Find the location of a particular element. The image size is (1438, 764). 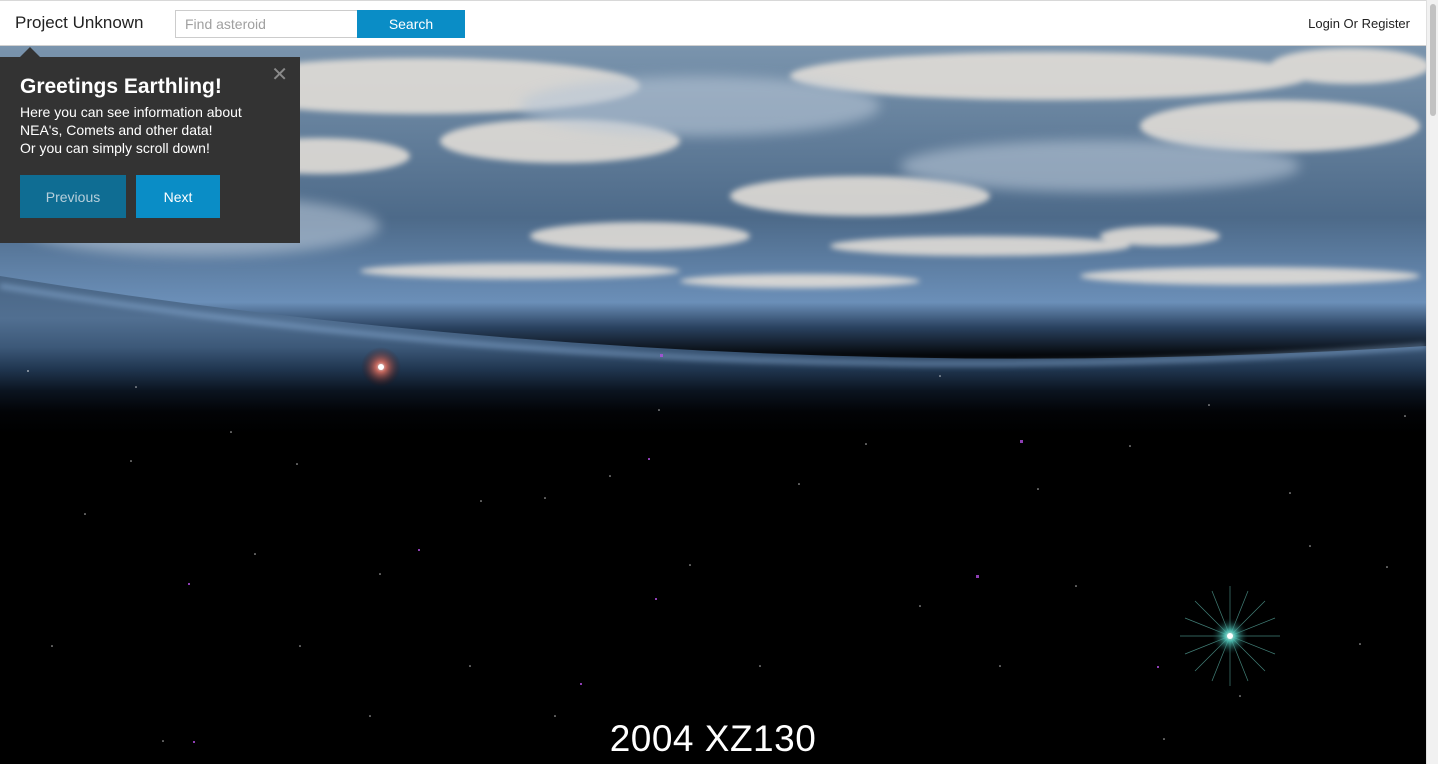

asteroid-search-input is located at coordinates (266, 24).